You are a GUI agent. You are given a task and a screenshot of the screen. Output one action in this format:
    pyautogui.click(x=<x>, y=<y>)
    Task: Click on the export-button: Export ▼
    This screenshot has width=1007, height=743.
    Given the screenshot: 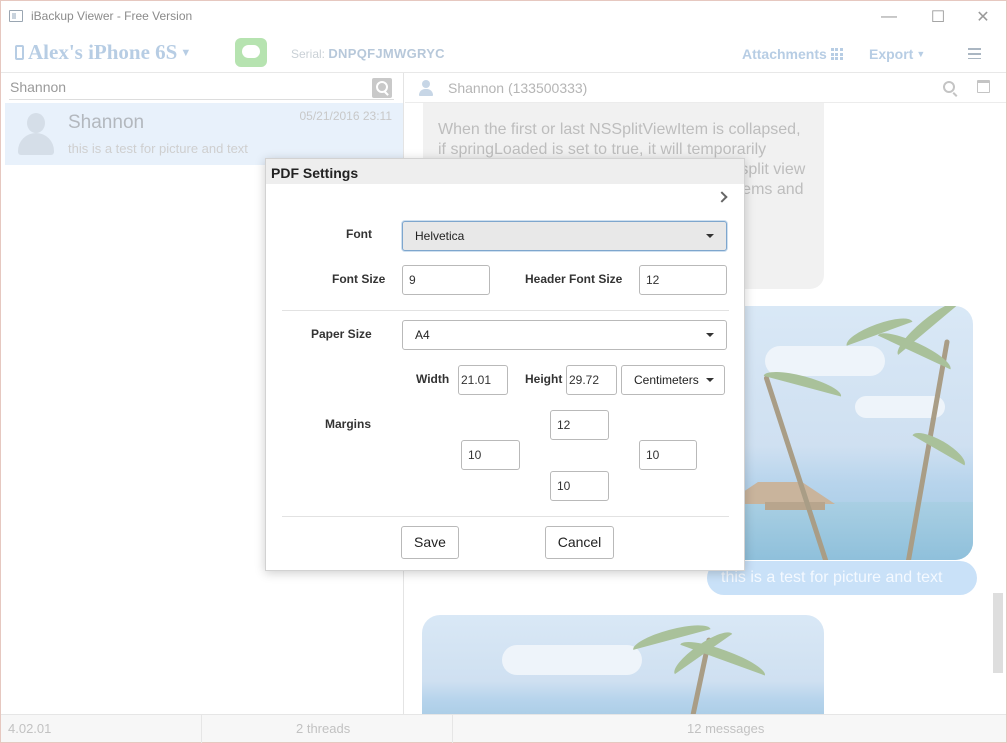 What is the action you would take?
    pyautogui.click(x=897, y=54)
    